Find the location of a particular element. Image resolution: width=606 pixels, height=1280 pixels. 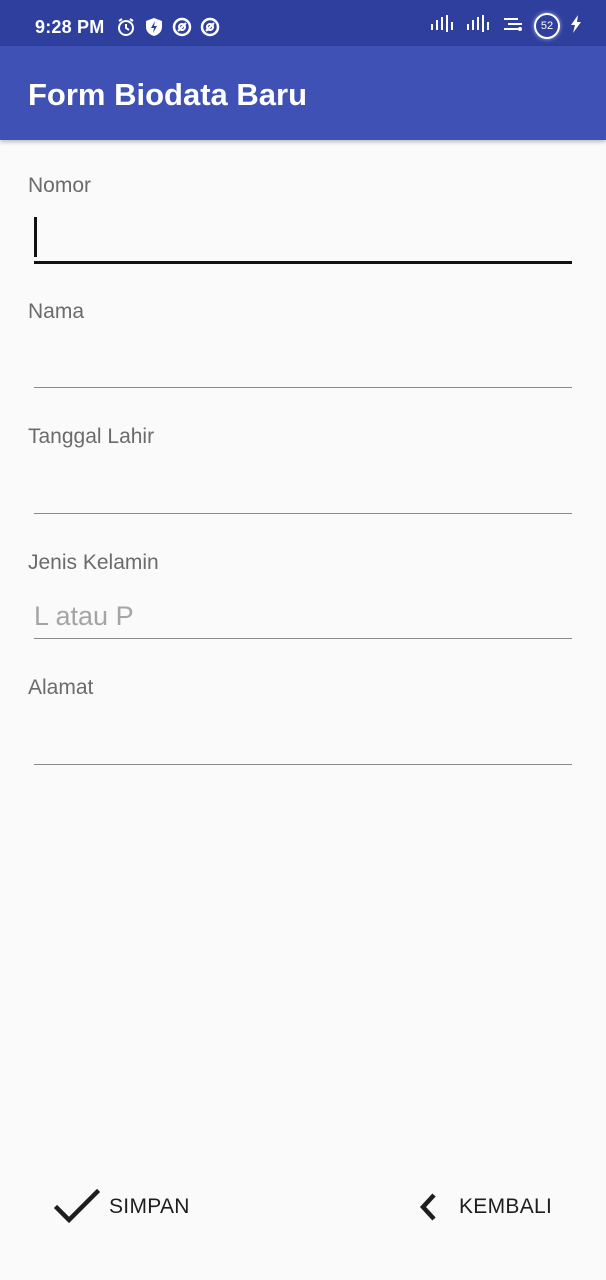

nama-input is located at coordinates (303, 366).